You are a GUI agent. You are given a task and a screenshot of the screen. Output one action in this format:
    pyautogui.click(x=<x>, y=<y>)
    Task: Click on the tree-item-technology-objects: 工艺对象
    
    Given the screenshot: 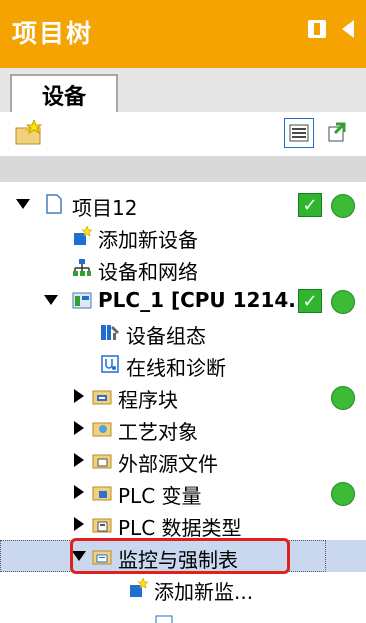 What is the action you would take?
    pyautogui.click(x=183, y=428)
    